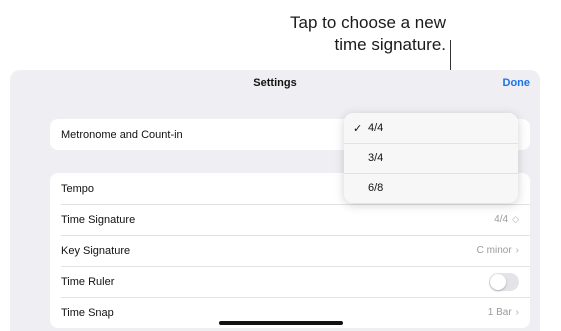 The height and width of the screenshot is (331, 561). What do you see at coordinates (498, 281) in the screenshot?
I see `toggle-knob` at bounding box center [498, 281].